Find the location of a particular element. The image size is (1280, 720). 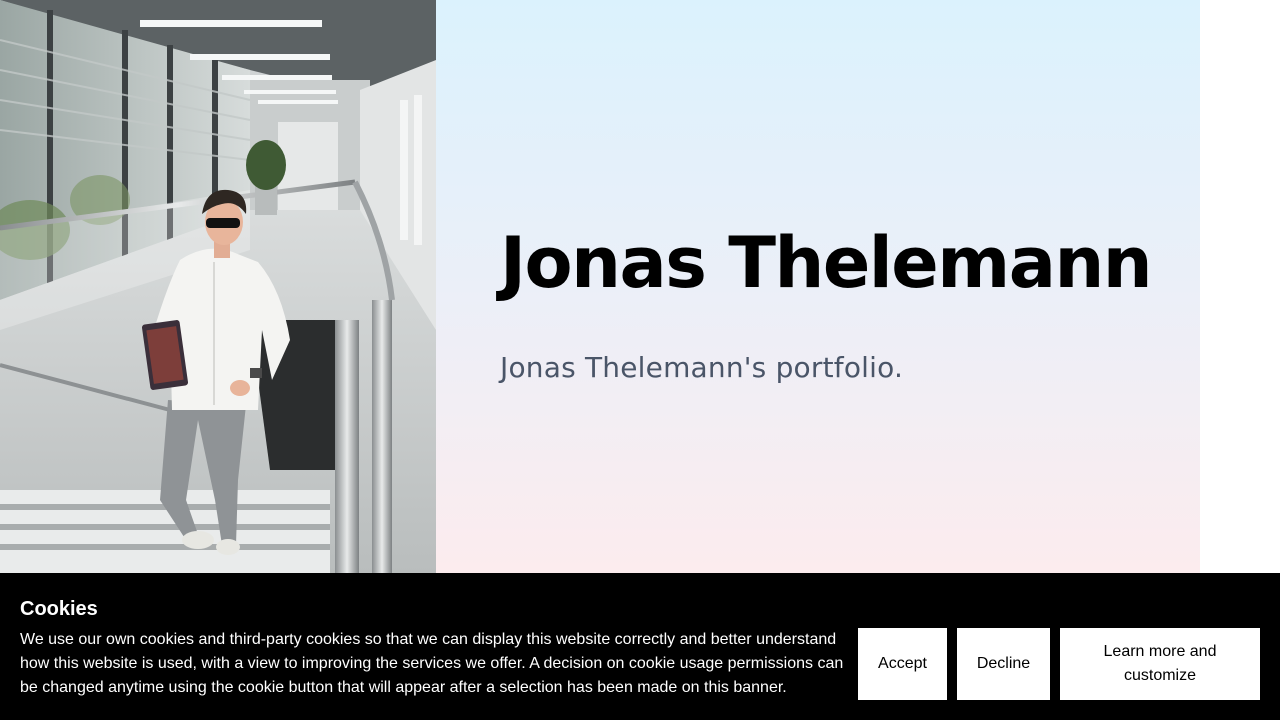

right-margin is located at coordinates (1240, 286).